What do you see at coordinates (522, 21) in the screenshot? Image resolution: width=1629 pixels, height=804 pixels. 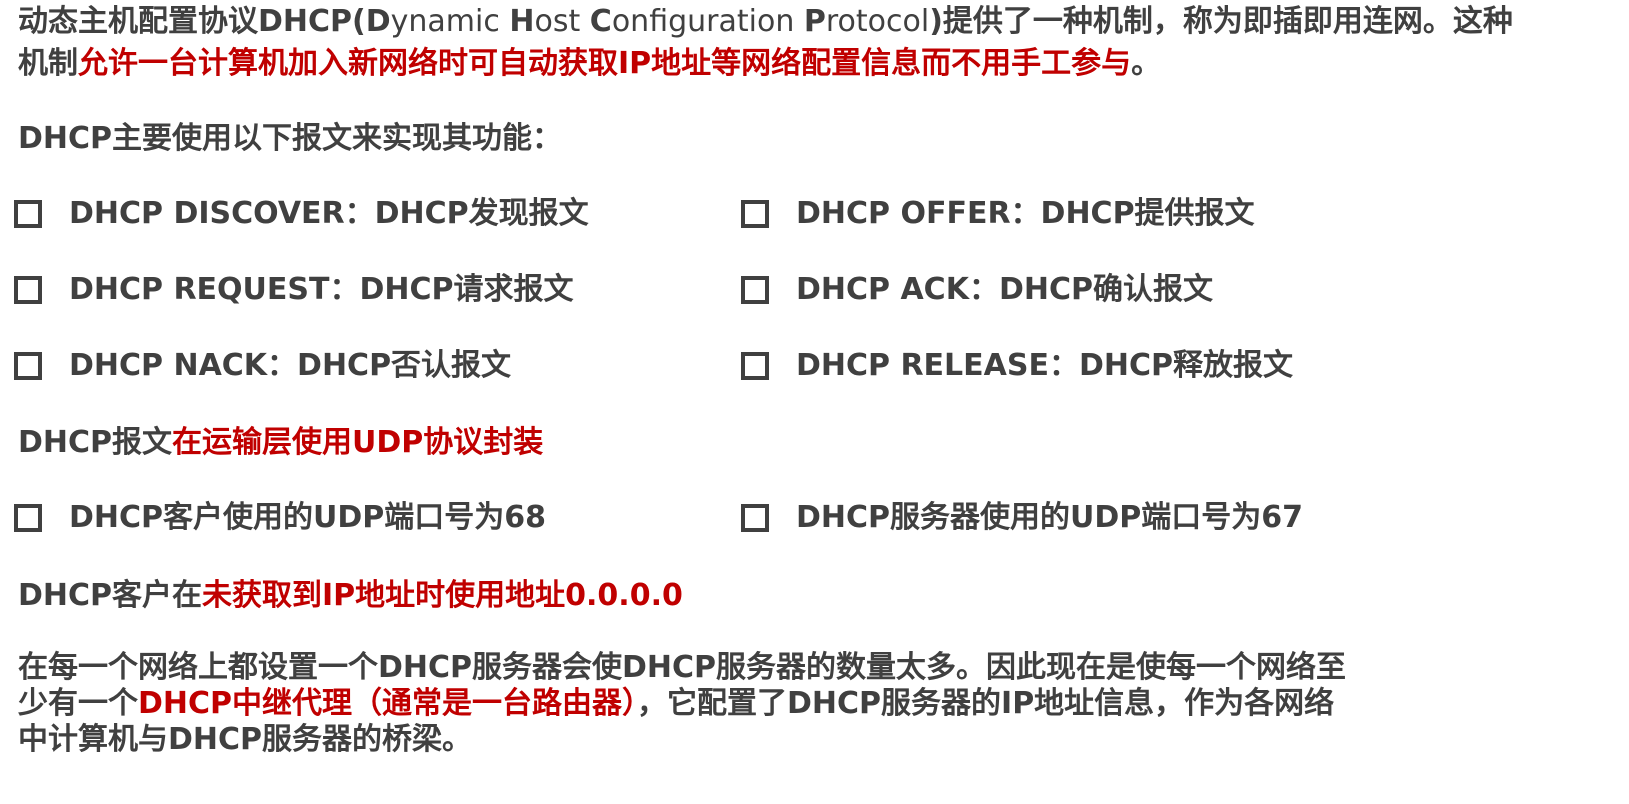 I see `intro-letter-h: H` at bounding box center [522, 21].